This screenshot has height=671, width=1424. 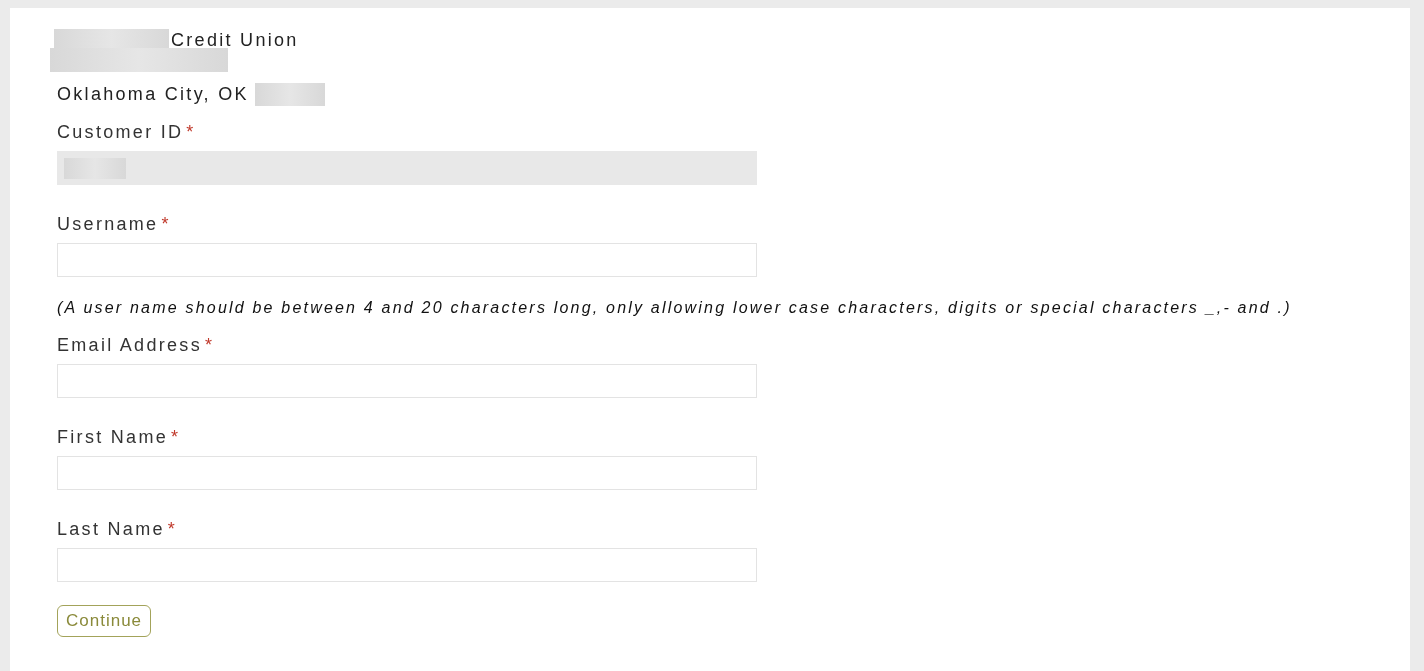 What do you see at coordinates (112, 437) in the screenshot?
I see `field-label: First Name` at bounding box center [112, 437].